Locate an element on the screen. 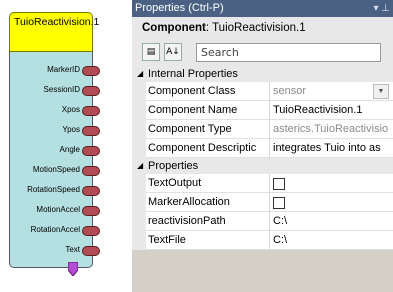 The height and width of the screenshot is (292, 393). property-name: TextFile is located at coordinates (208, 240).